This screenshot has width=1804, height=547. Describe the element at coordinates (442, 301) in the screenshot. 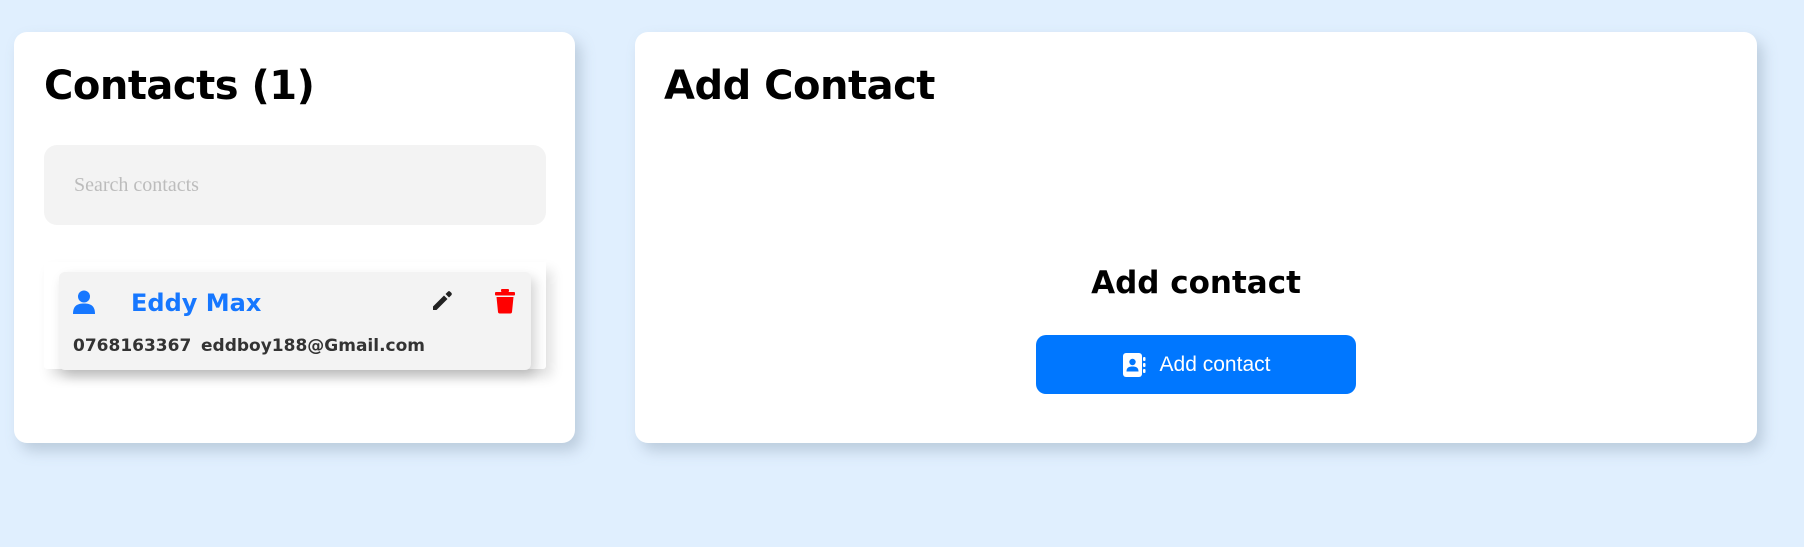

I see `edit-button` at that location.